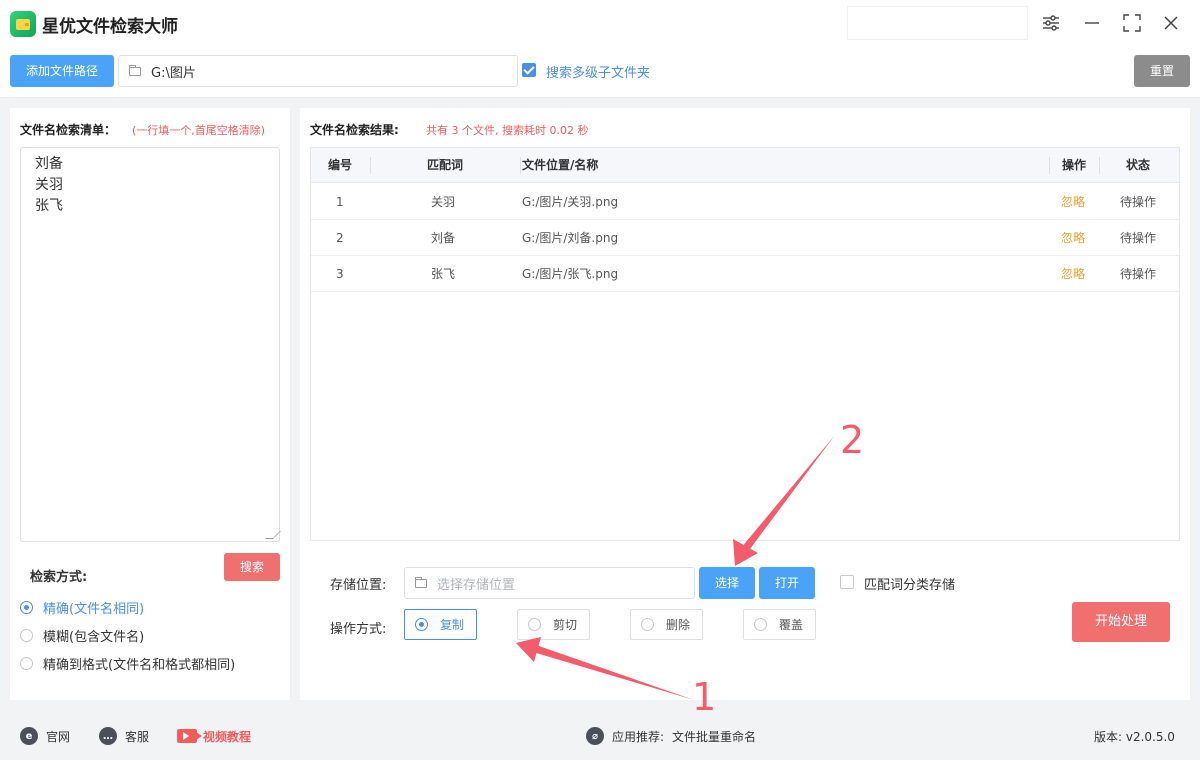 The image size is (1200, 760). I want to click on support-link: … 客服, so click(124, 736).